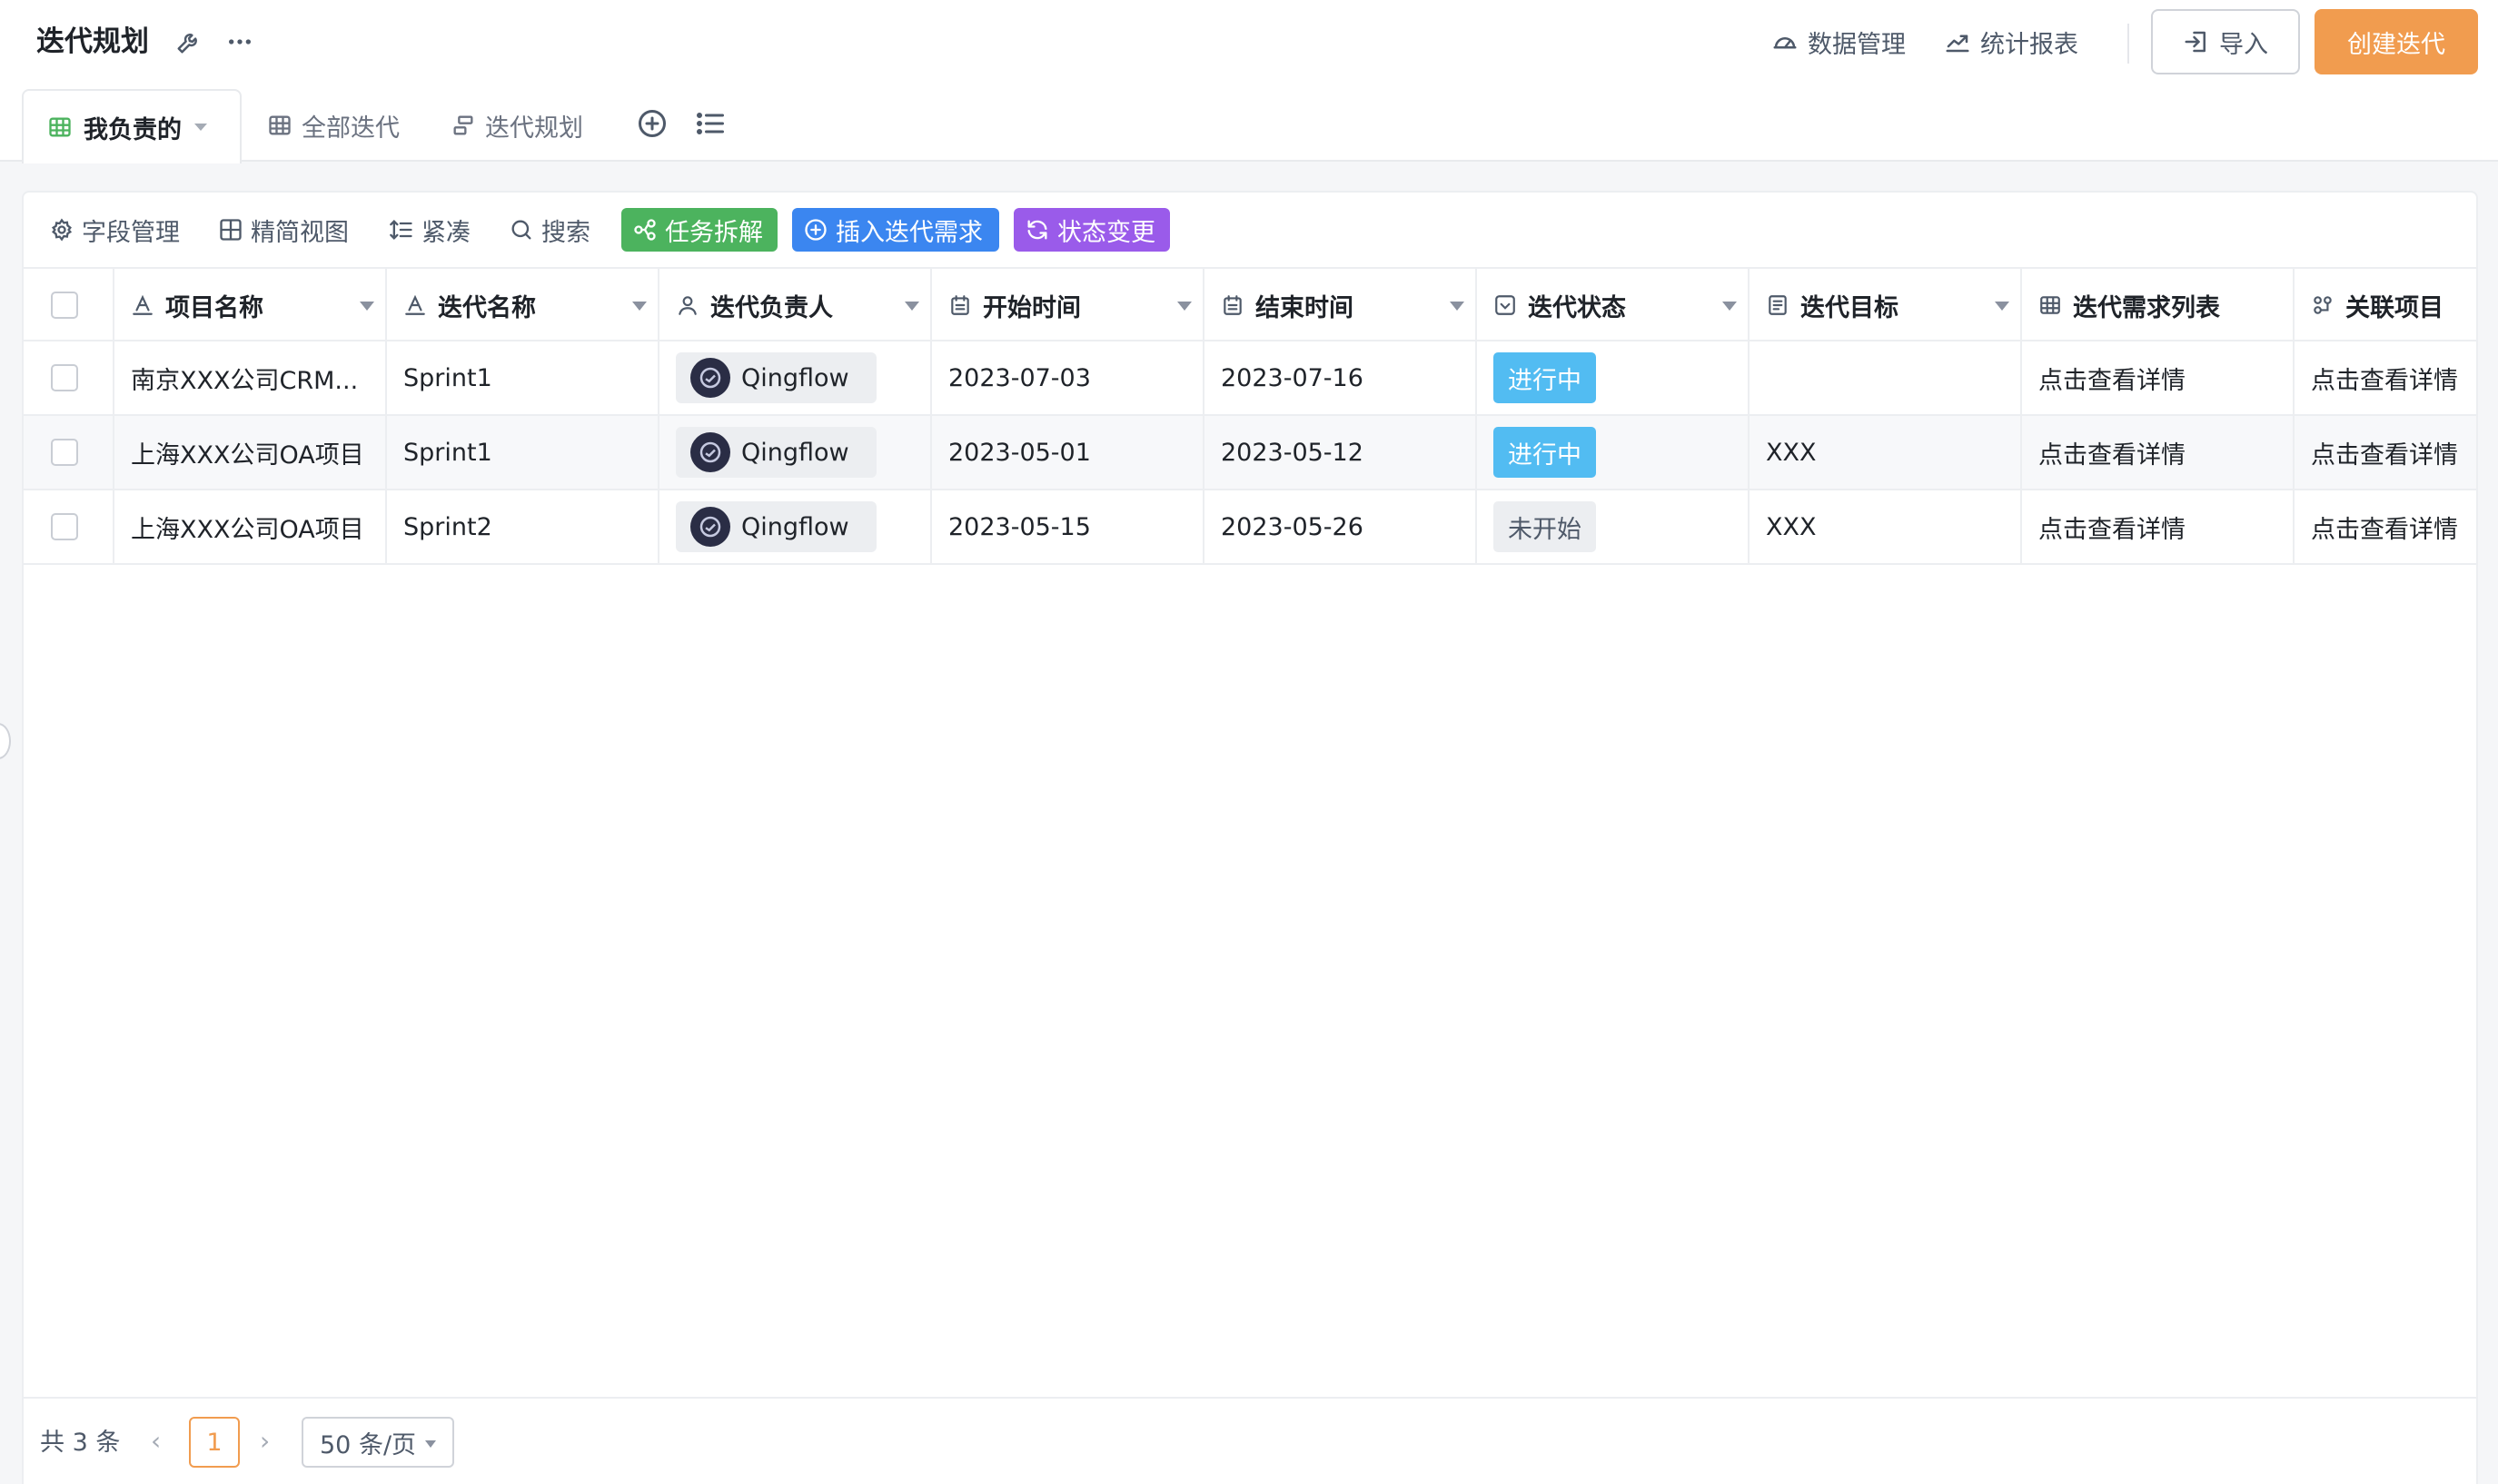 The width and height of the screenshot is (2498, 1484). What do you see at coordinates (1340, 452) in the screenshot?
I see `cell-end: 2023-05-12` at bounding box center [1340, 452].